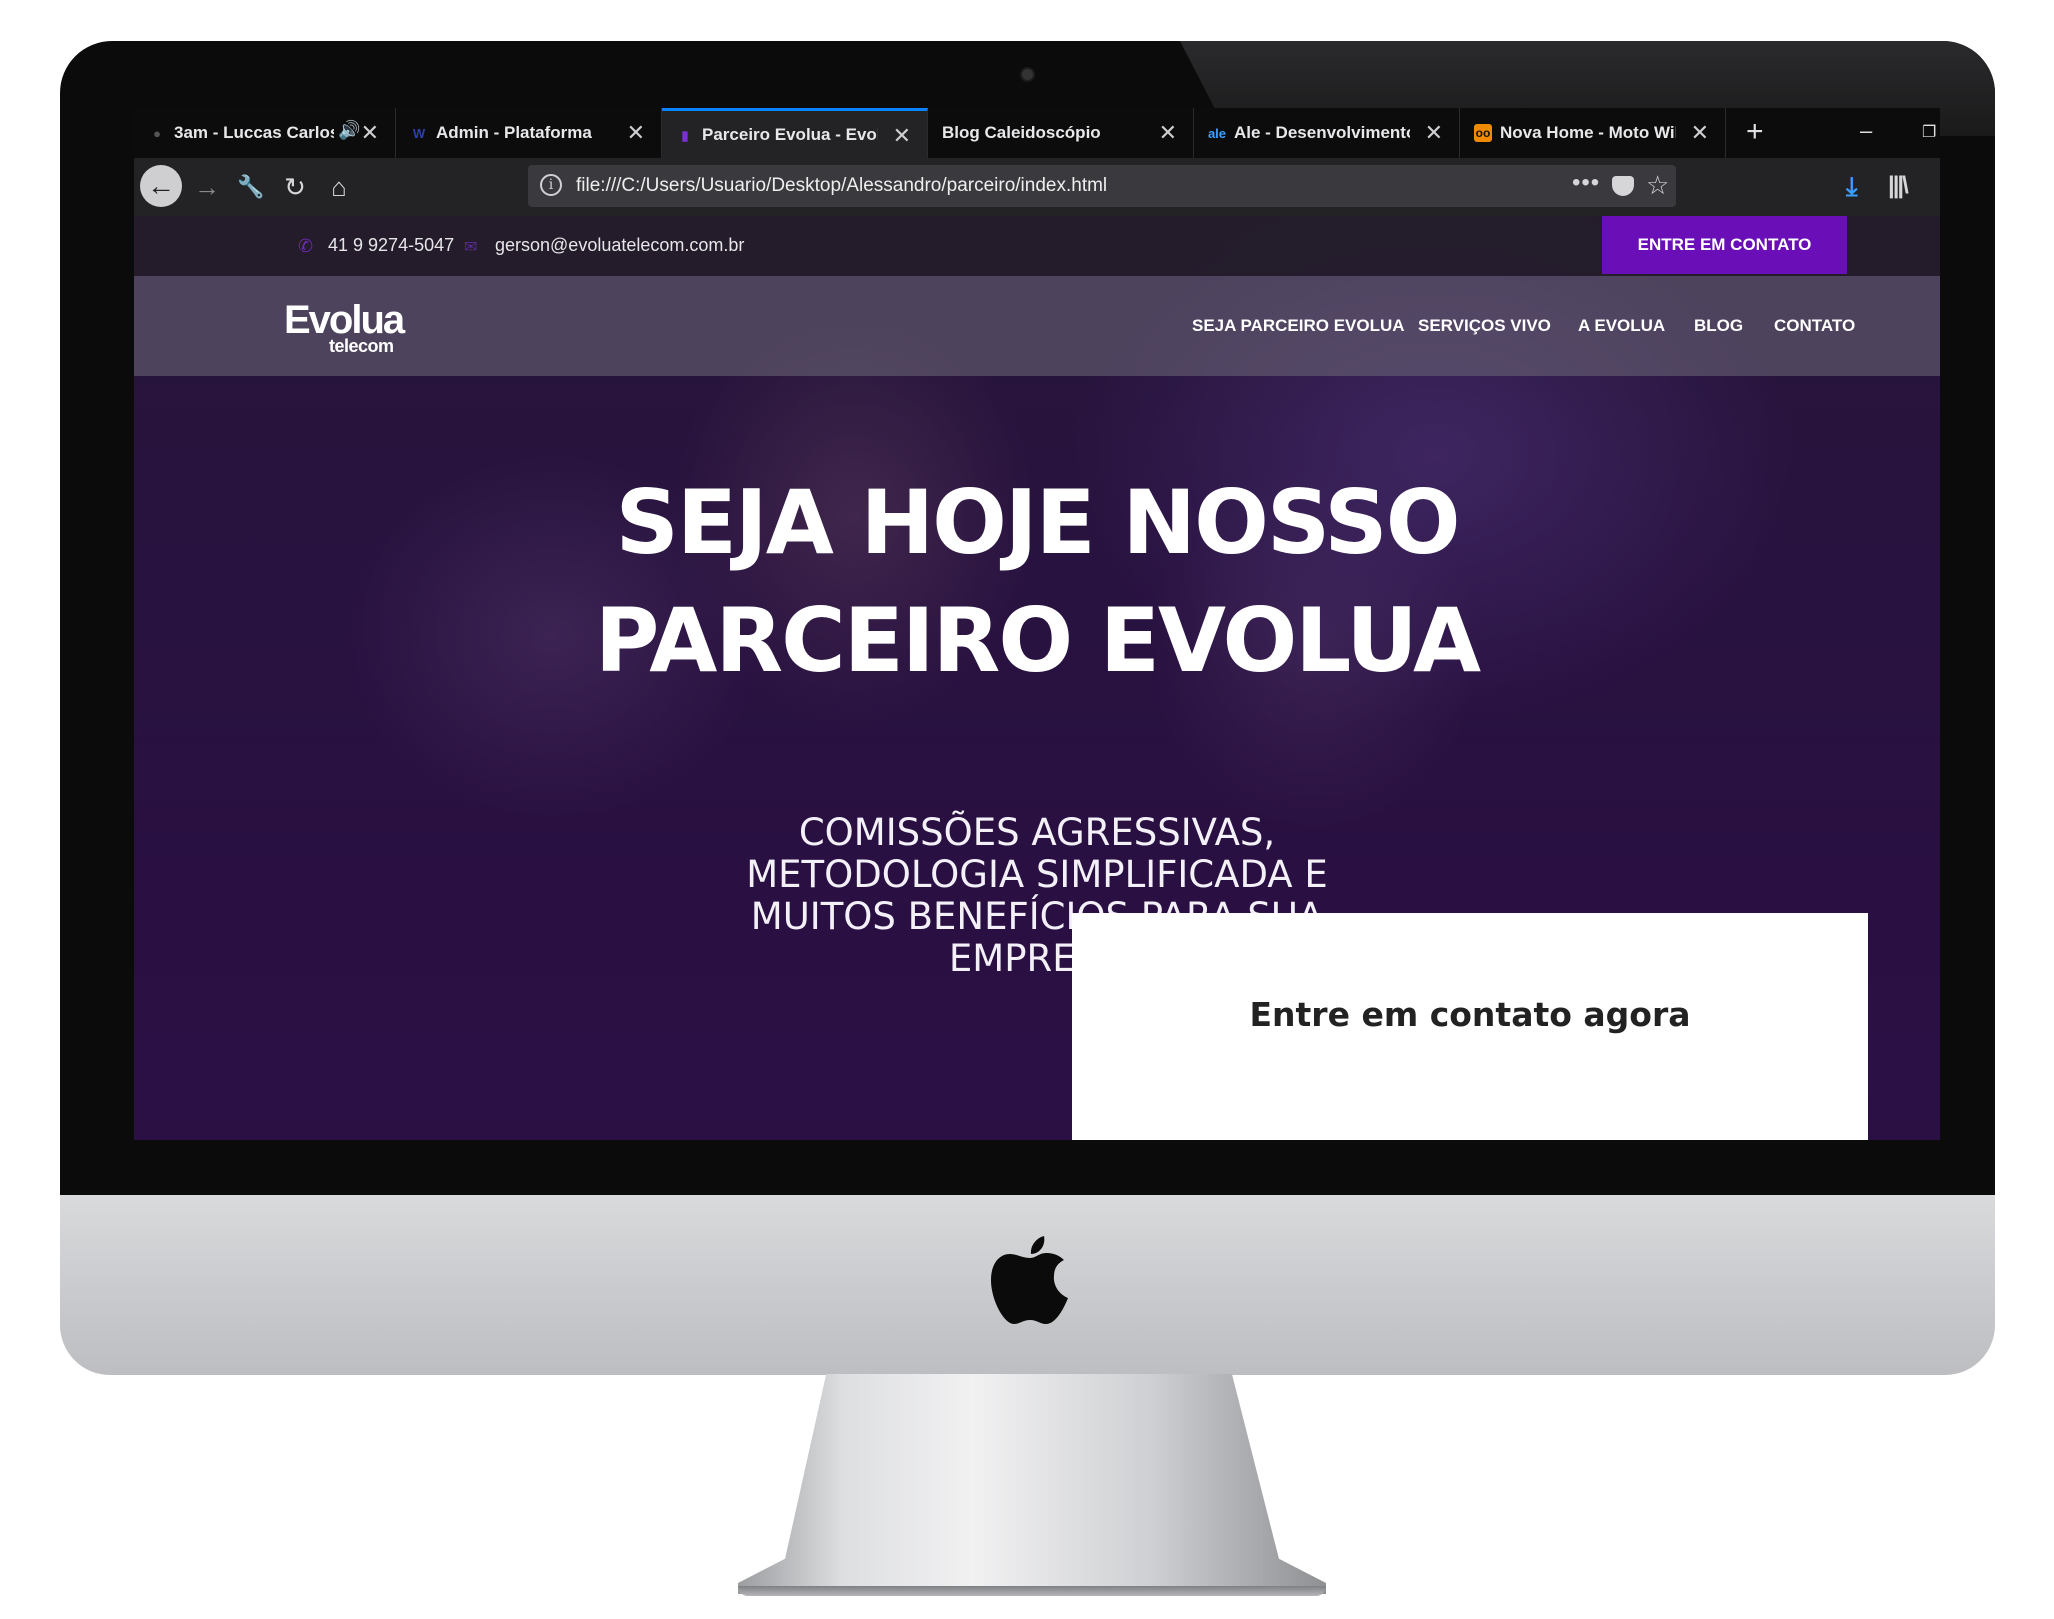 The width and height of the screenshot is (2054, 1619). Describe the element at coordinates (471, 247) in the screenshot. I see `mail-icon: ✉` at that location.